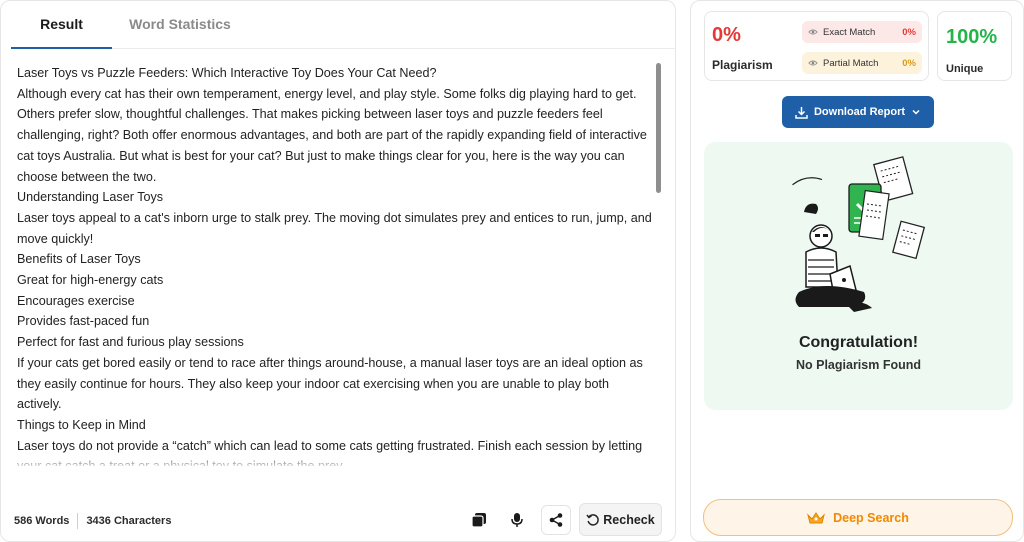  What do you see at coordinates (83, 321) in the screenshot?
I see `text-line: Provides fast-paced fun` at bounding box center [83, 321].